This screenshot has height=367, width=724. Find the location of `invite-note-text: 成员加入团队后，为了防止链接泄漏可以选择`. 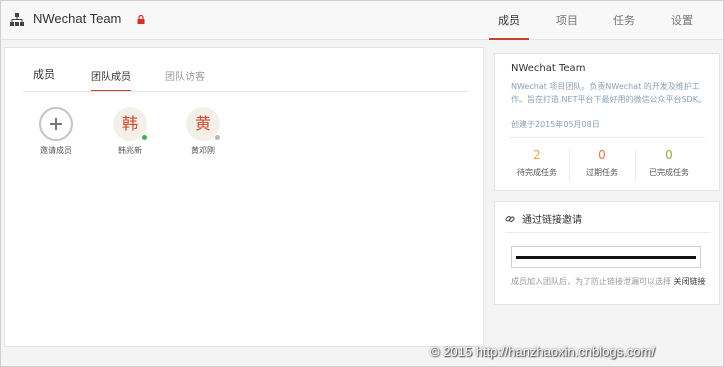

invite-note-text: 成员加入团队后，为了防止链接泄漏可以选择 is located at coordinates (591, 281).